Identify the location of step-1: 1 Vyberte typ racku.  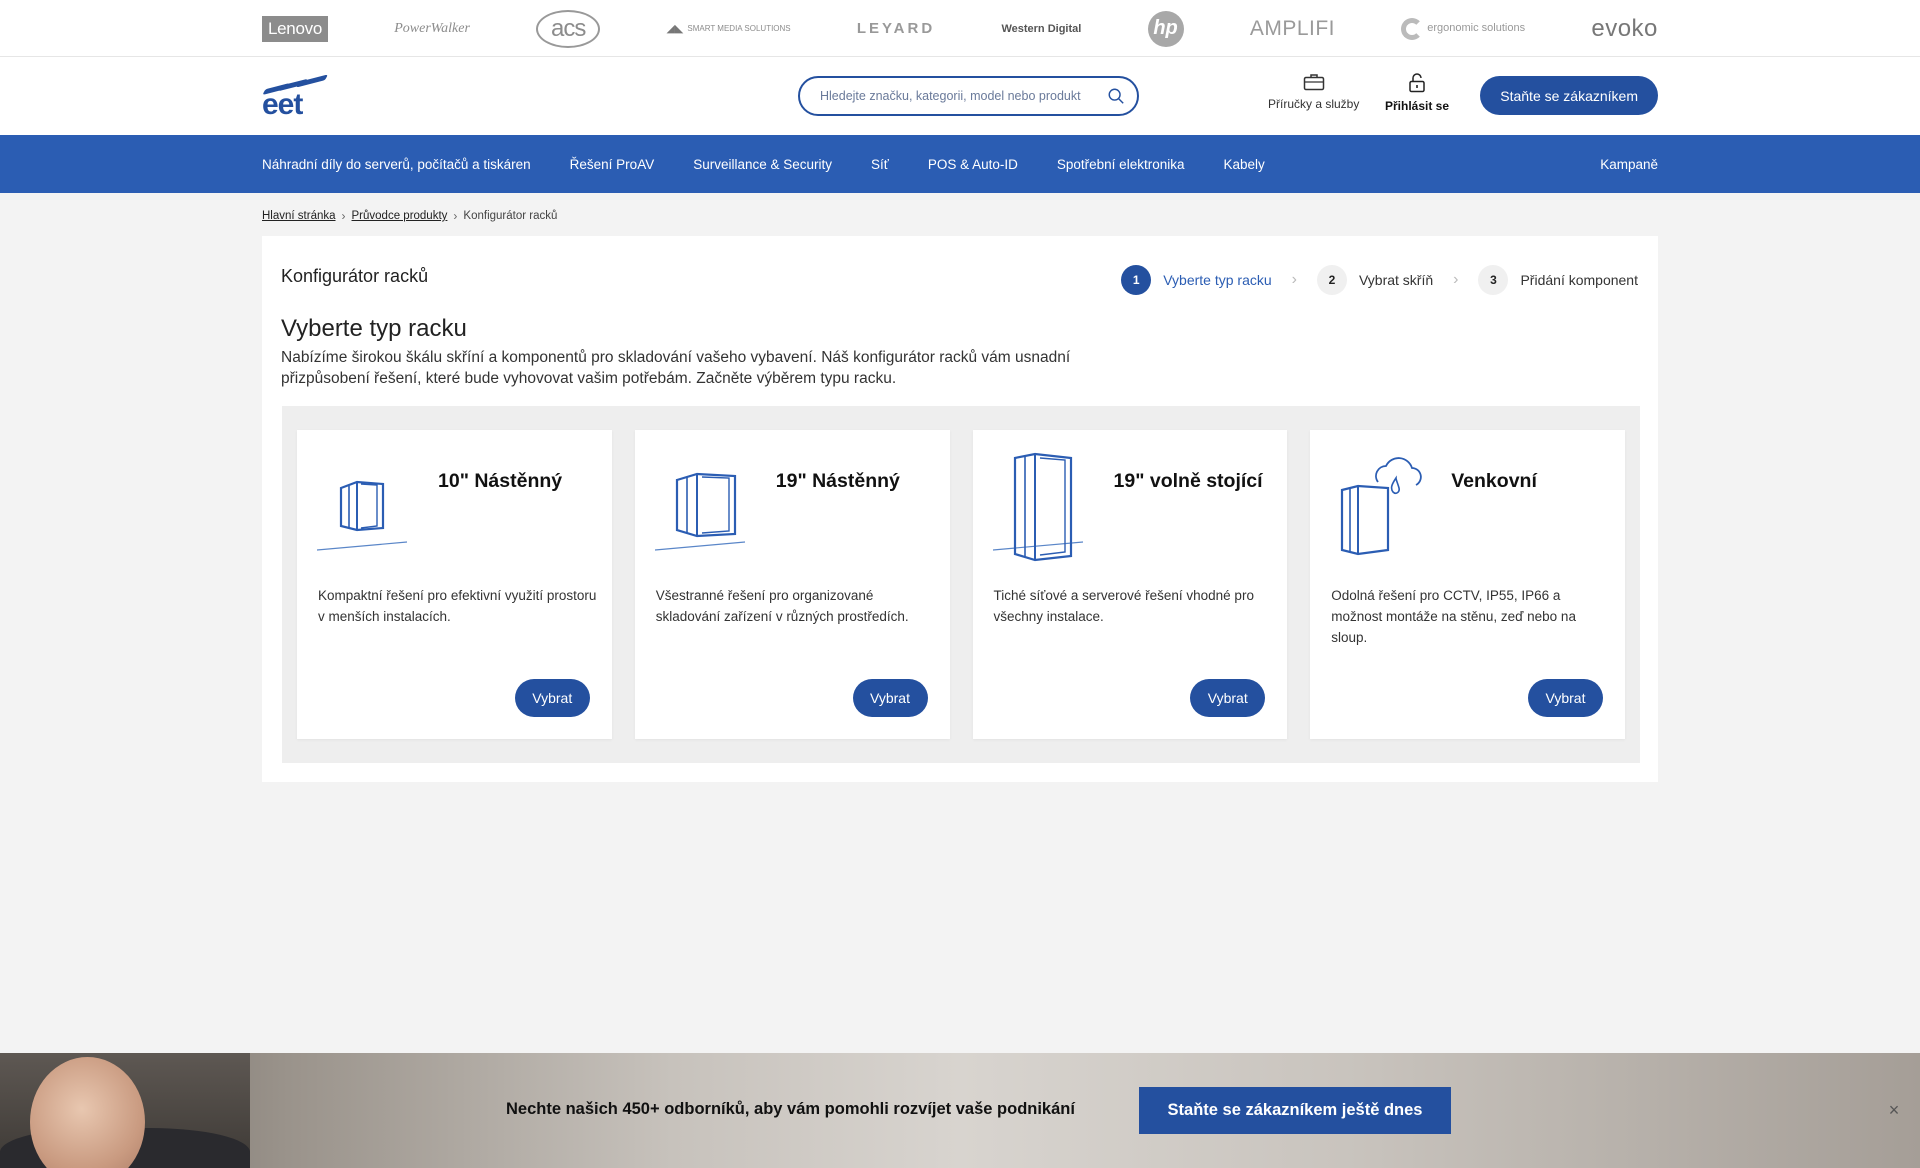
(1196, 280).